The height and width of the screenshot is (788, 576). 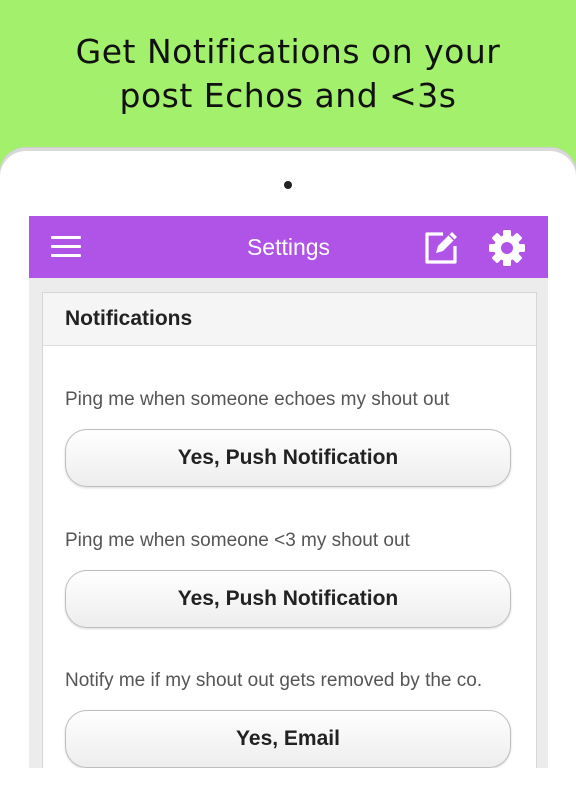 I want to click on panel-header: Notifications, so click(x=289, y=319).